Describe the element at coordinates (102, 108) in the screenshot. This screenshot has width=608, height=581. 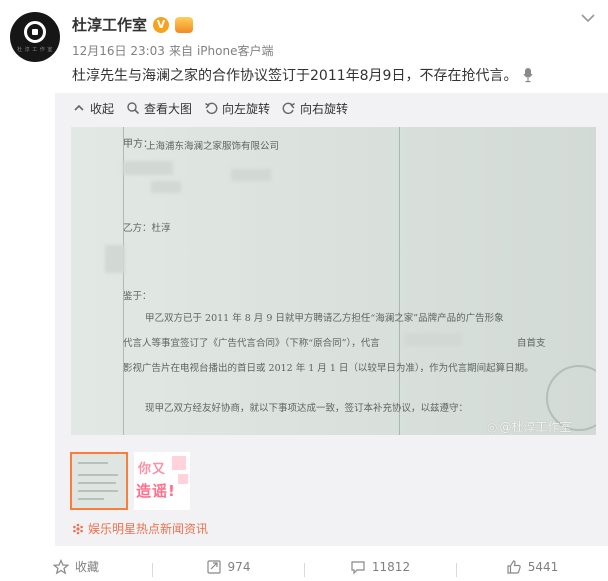
I see `collapse-label: 收起` at that location.